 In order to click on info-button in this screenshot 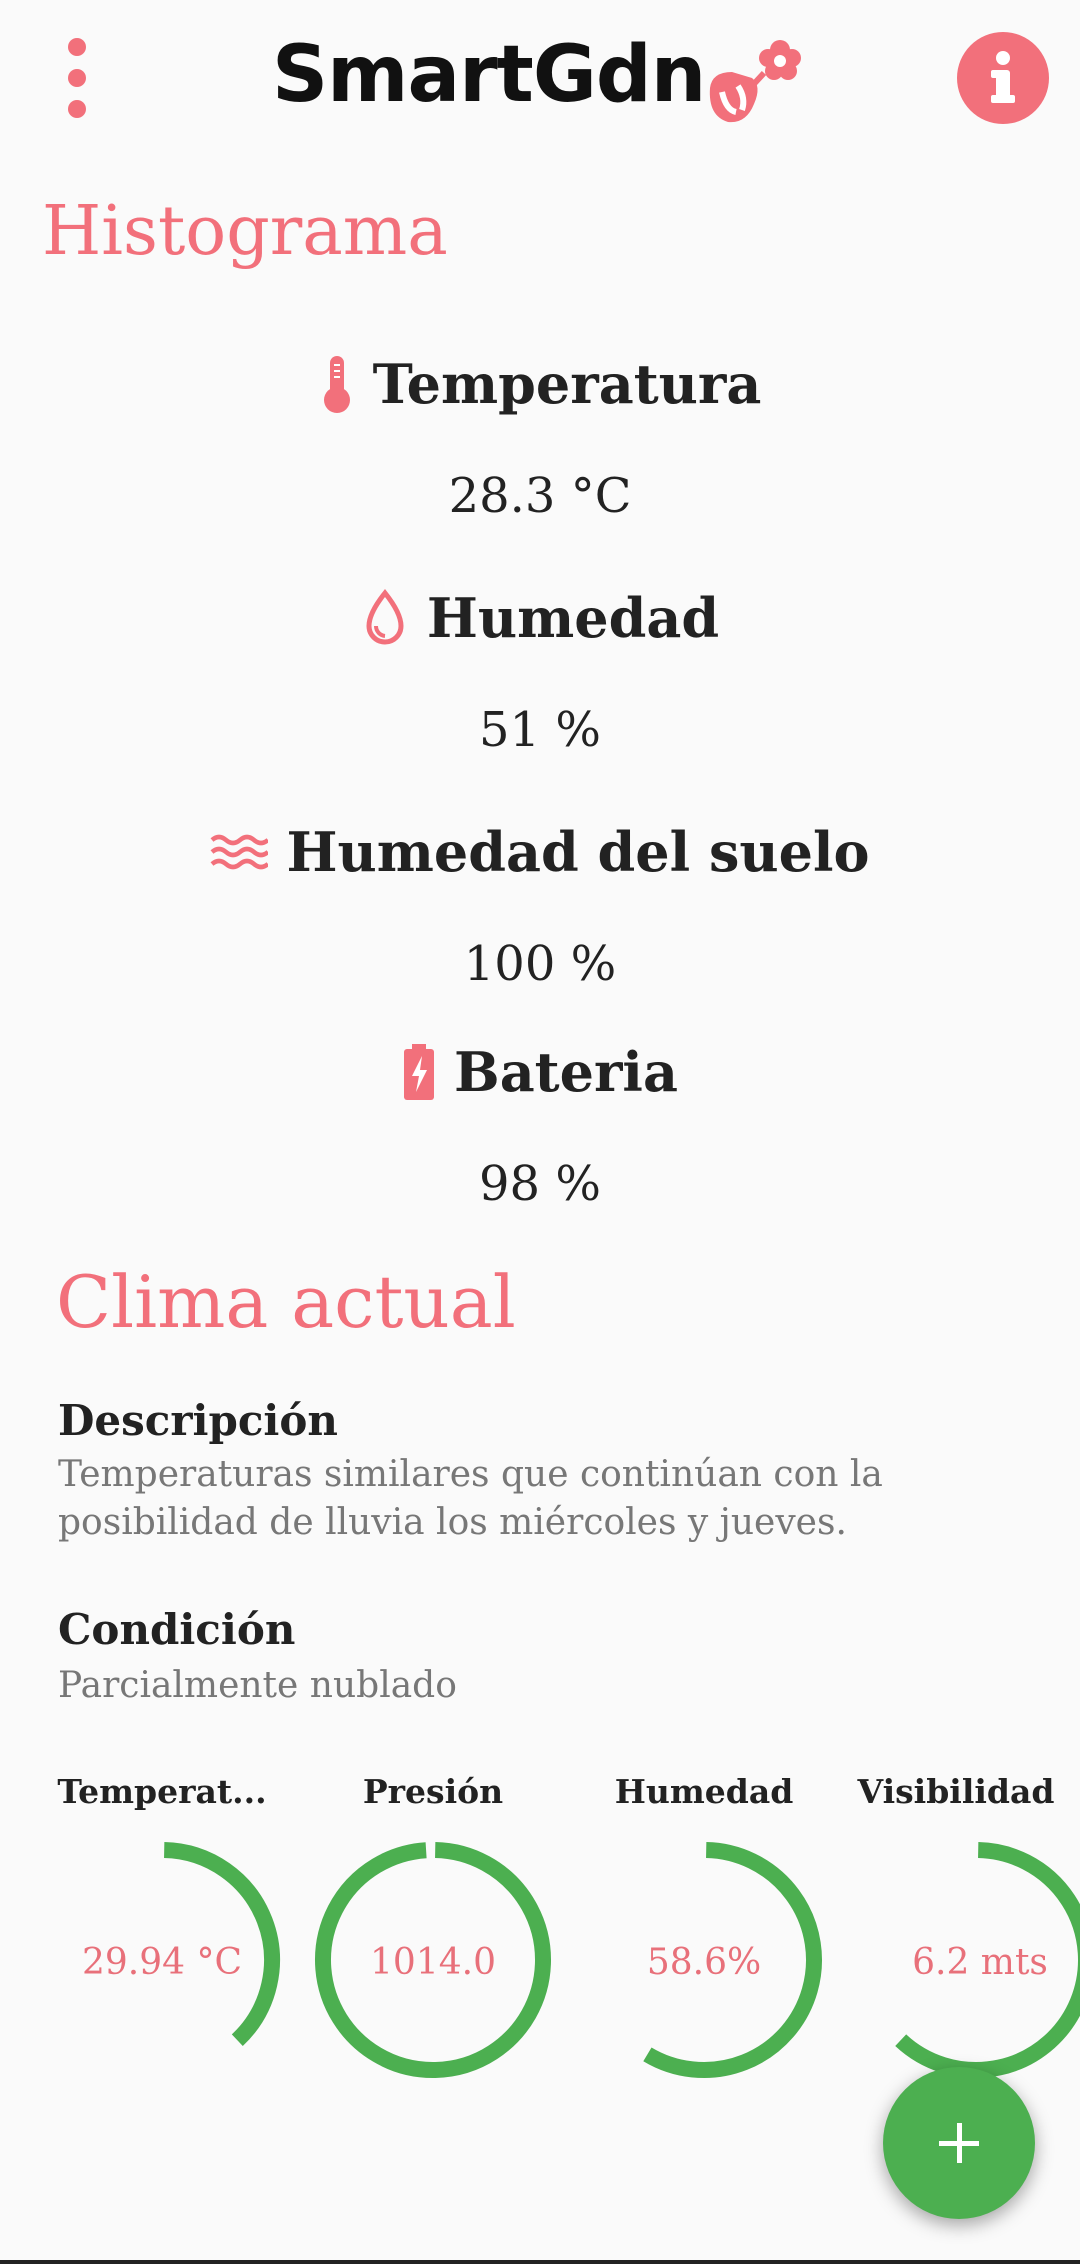, I will do `click(1003, 78)`.